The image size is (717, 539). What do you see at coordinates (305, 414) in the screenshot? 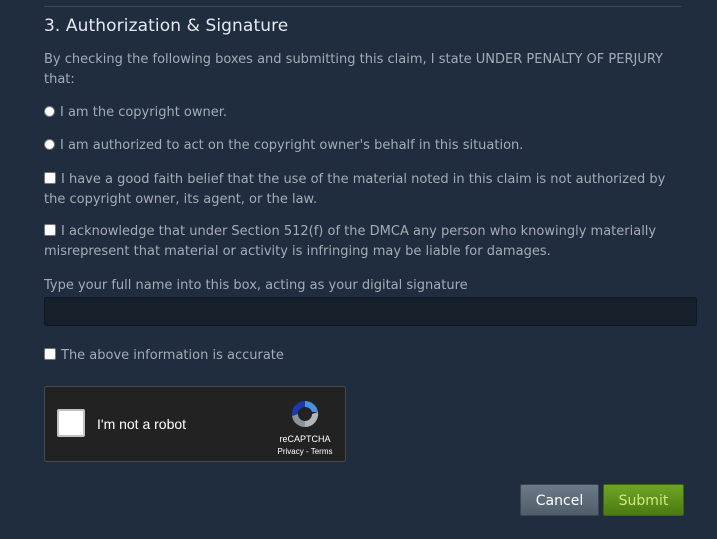
I see `recaptcha-logo-icon` at bounding box center [305, 414].